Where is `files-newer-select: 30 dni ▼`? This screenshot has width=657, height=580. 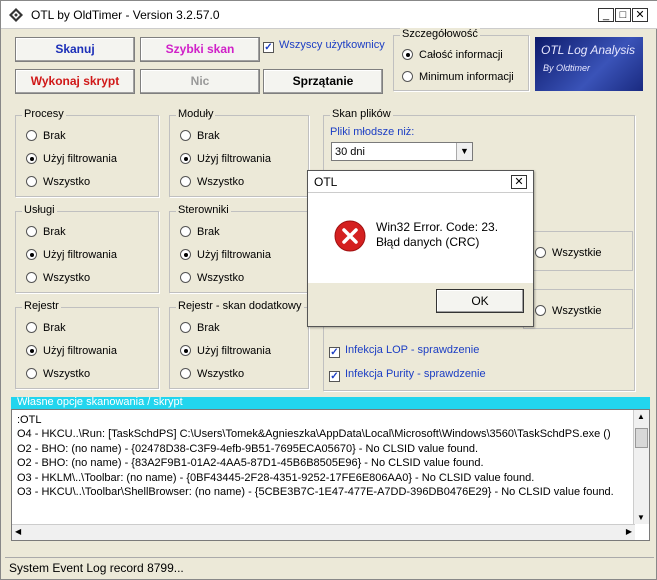
files-newer-select: 30 dni ▼ is located at coordinates (402, 151).